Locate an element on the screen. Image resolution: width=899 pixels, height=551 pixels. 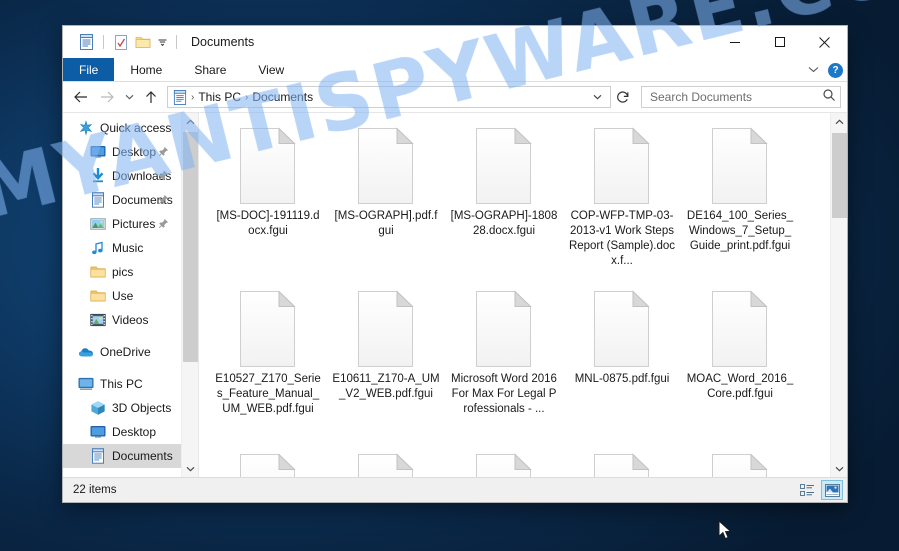
sidebar-item-this-pc: This PC is located at coordinates (122, 384).